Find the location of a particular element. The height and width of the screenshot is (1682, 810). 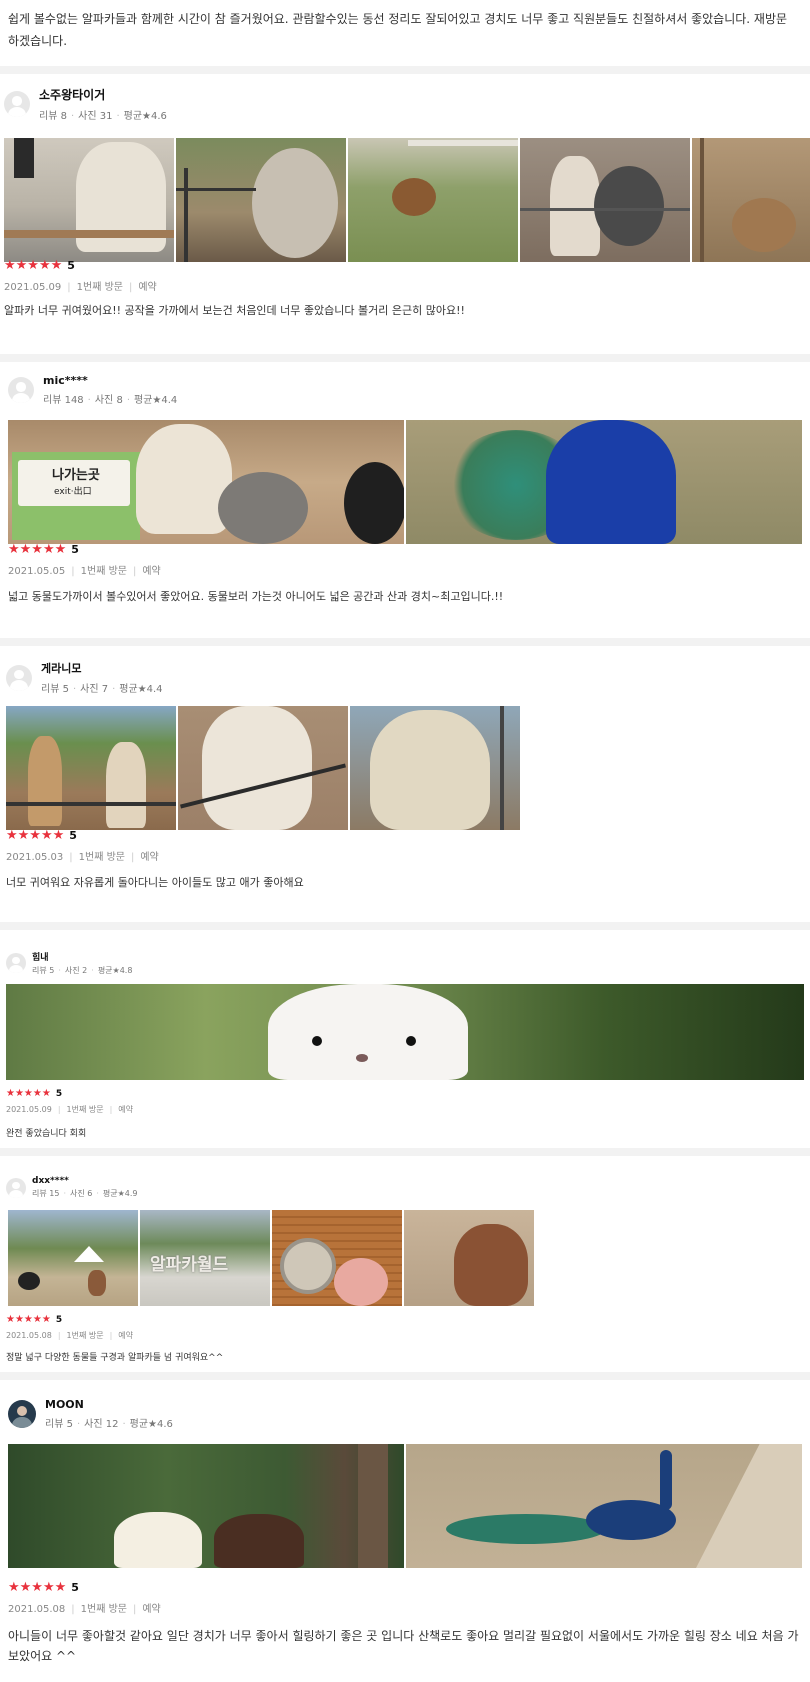

average-rating: 평균★4.8 is located at coordinates (109, 970).